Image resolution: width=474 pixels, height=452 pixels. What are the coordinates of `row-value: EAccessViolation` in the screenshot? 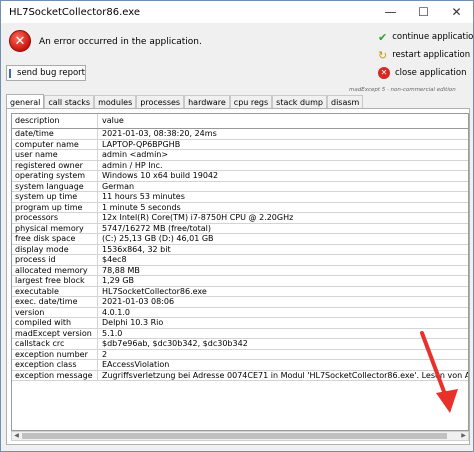 It's located at (136, 364).